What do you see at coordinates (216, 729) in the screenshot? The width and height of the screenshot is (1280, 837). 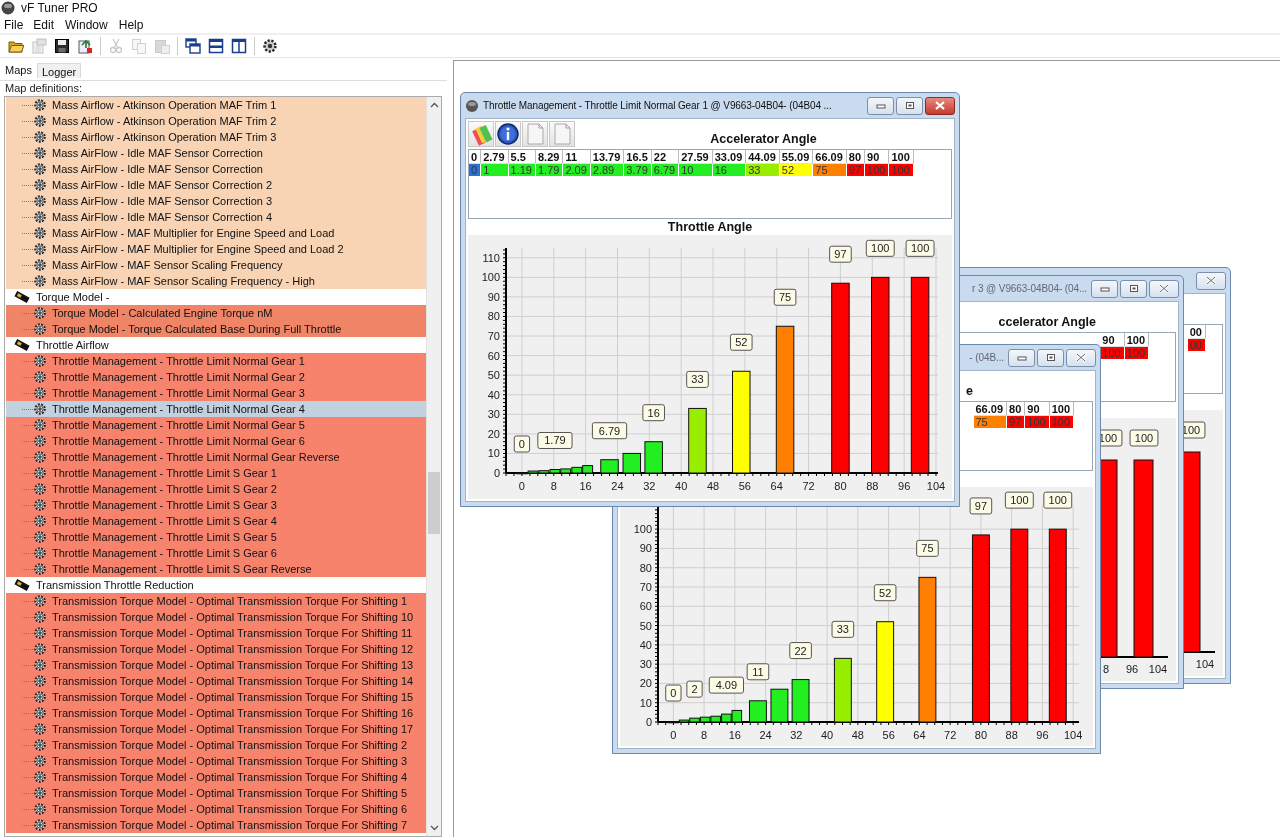 I see `tree-item: Transmission Torque Model - Optimal Transmission Torque For Shifting 17` at bounding box center [216, 729].